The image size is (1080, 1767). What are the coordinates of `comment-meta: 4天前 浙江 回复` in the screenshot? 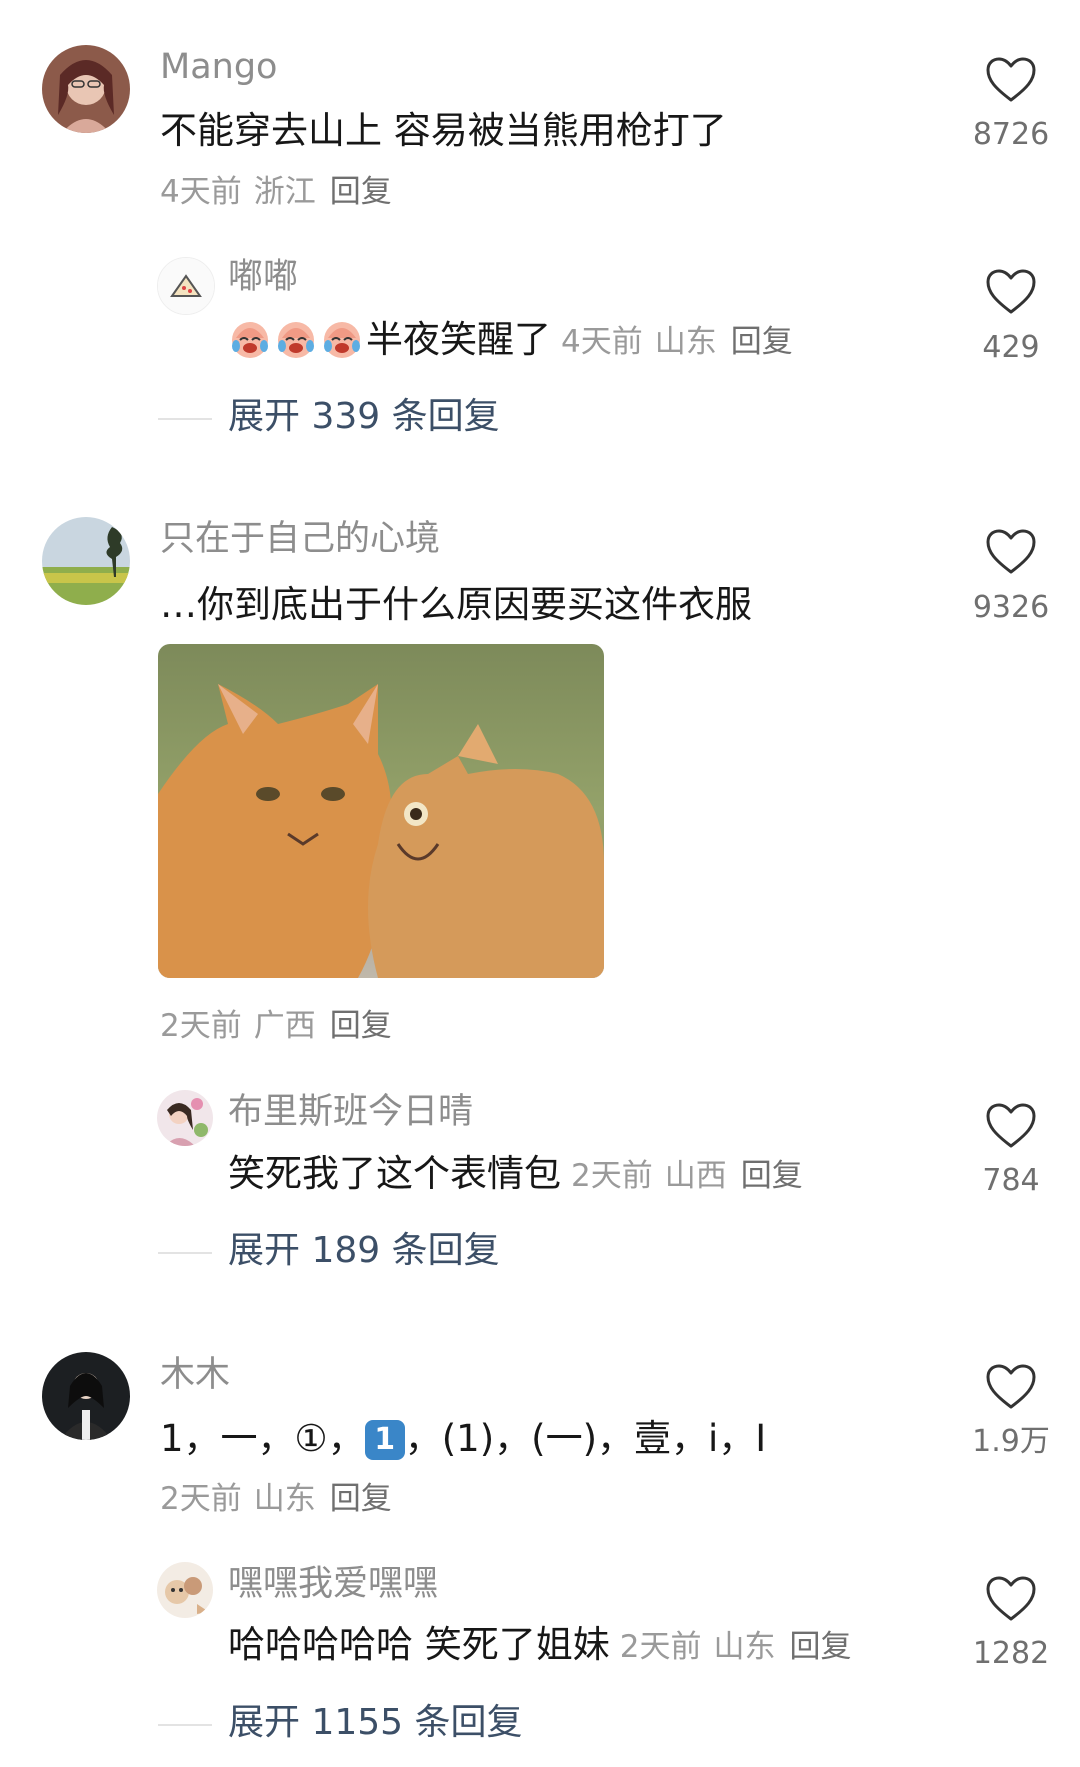 It's located at (276, 192).